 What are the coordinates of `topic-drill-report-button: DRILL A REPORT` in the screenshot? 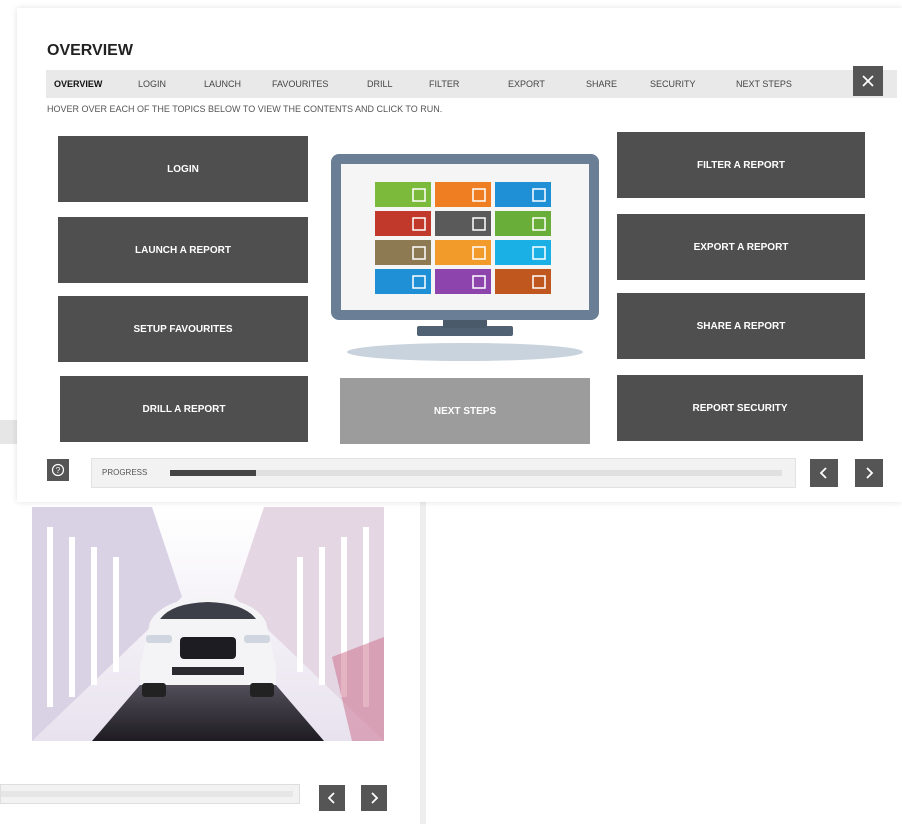 It's located at (184, 409).